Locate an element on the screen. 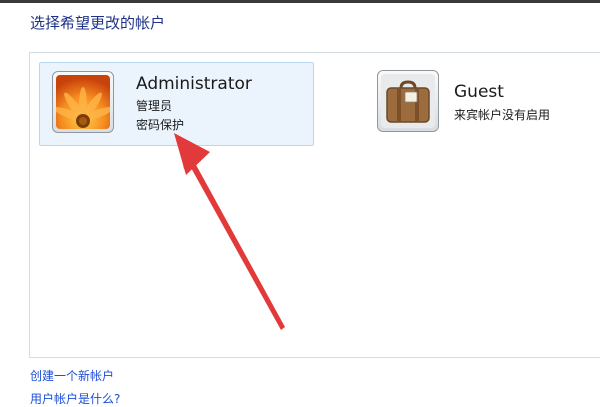 This screenshot has height=407, width=600. account-tile-guest: Guest 来宾帐户没有启用 is located at coordinates (480, 104).